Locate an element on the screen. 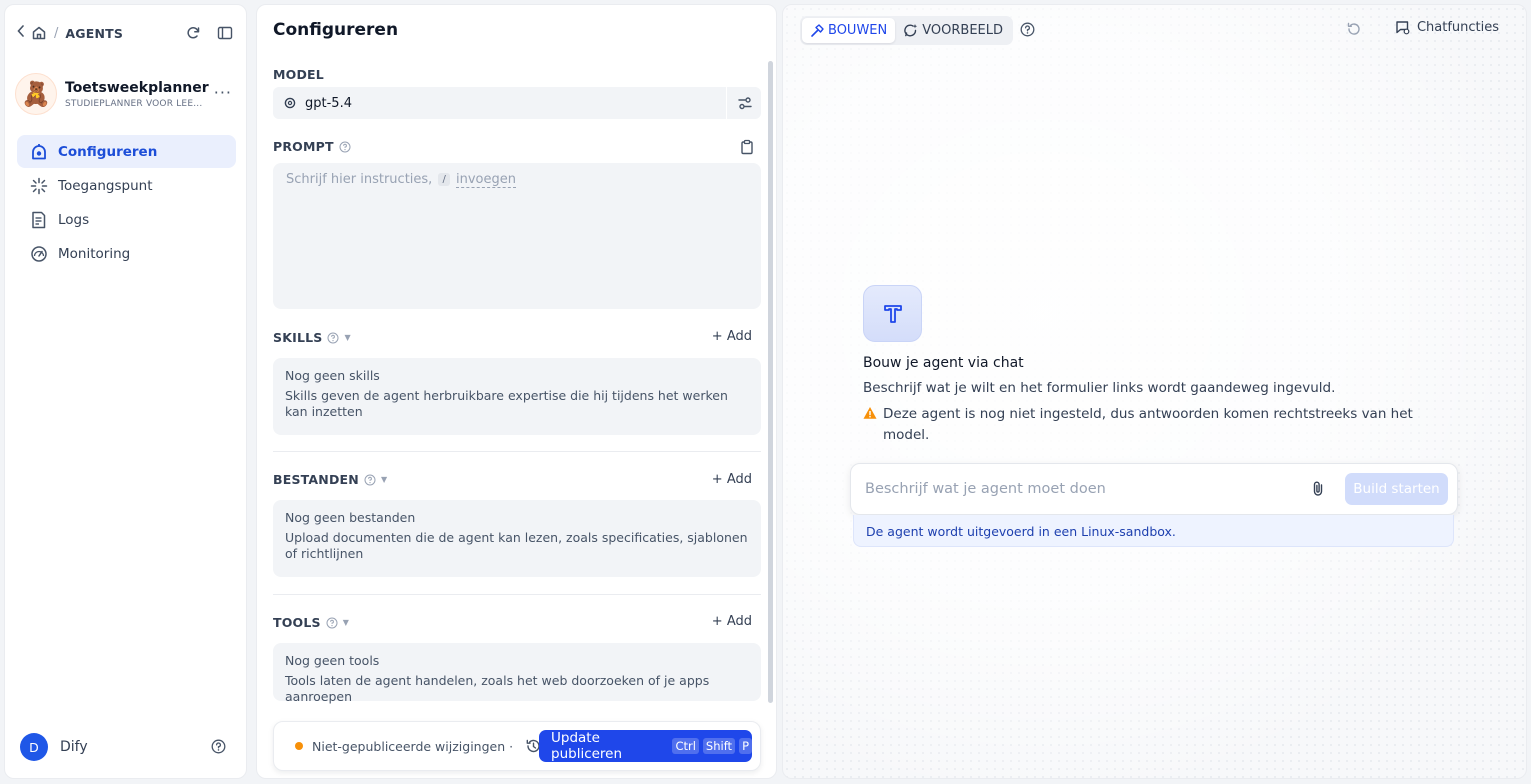 Image resolution: width=1531 pixels, height=784 pixels. page-title: Configureren is located at coordinates (336, 30).